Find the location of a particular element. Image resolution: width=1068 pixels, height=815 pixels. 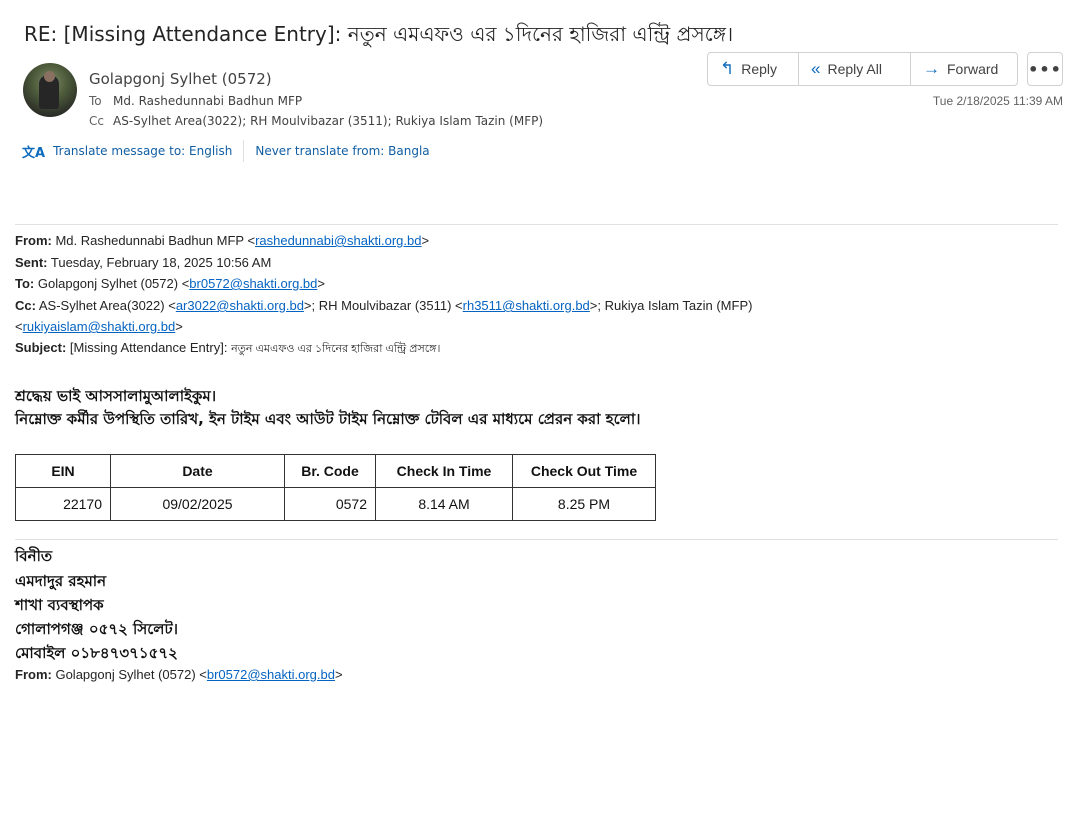

quoted-cc-1-email: ar3022@shakti.org.bd is located at coordinates (240, 305).